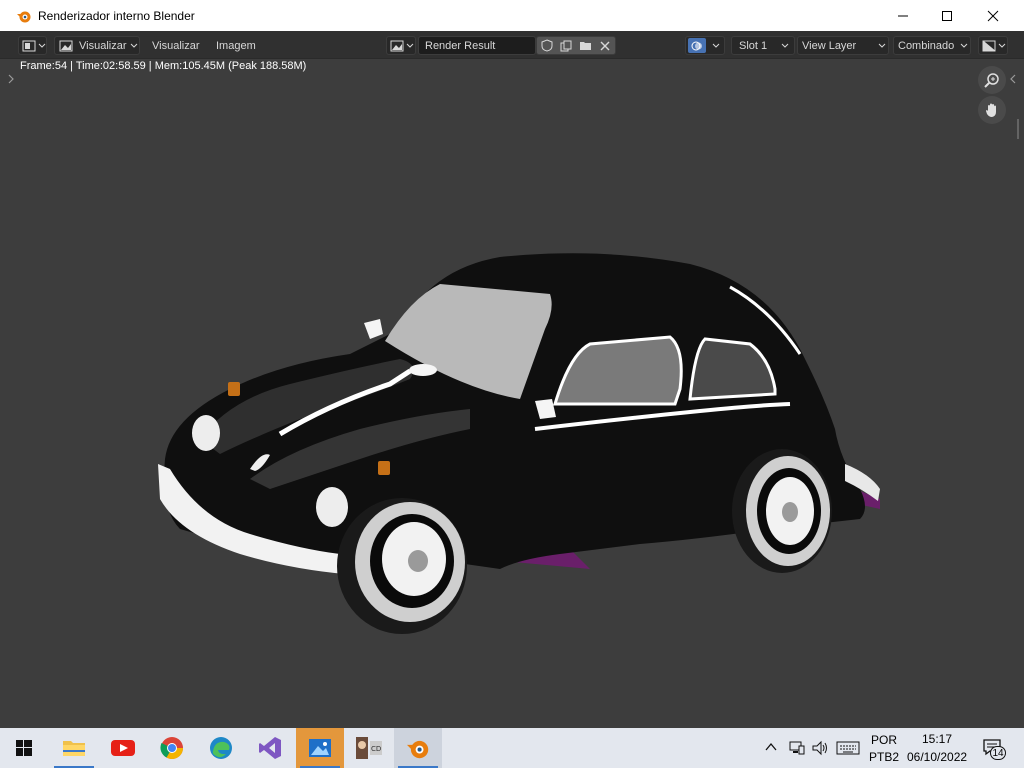 This screenshot has width=1024, height=768. I want to click on edge-icon, so click(221, 748).